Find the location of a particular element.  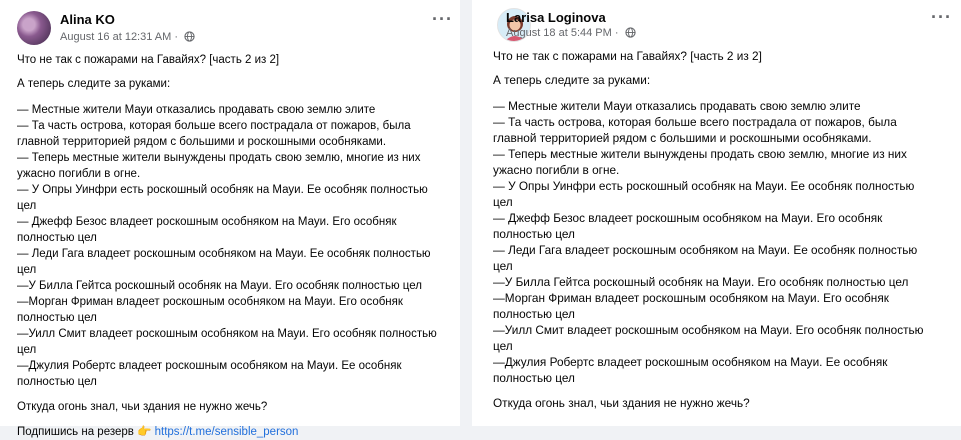

subscribe-text: Подпишись на резерв is located at coordinates (75, 432).